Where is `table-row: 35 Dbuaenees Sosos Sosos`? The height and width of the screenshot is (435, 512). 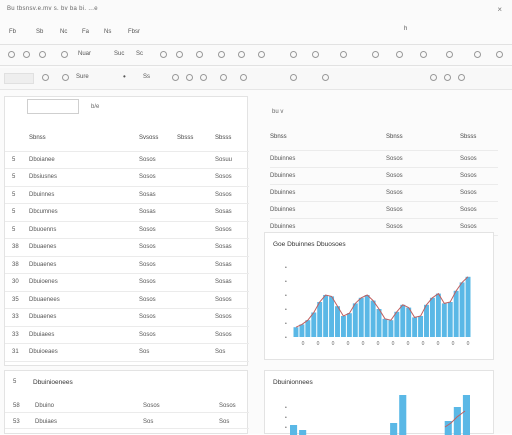
table-row: 35 Dbuaenees Sosos Sosos is located at coordinates (127, 300).